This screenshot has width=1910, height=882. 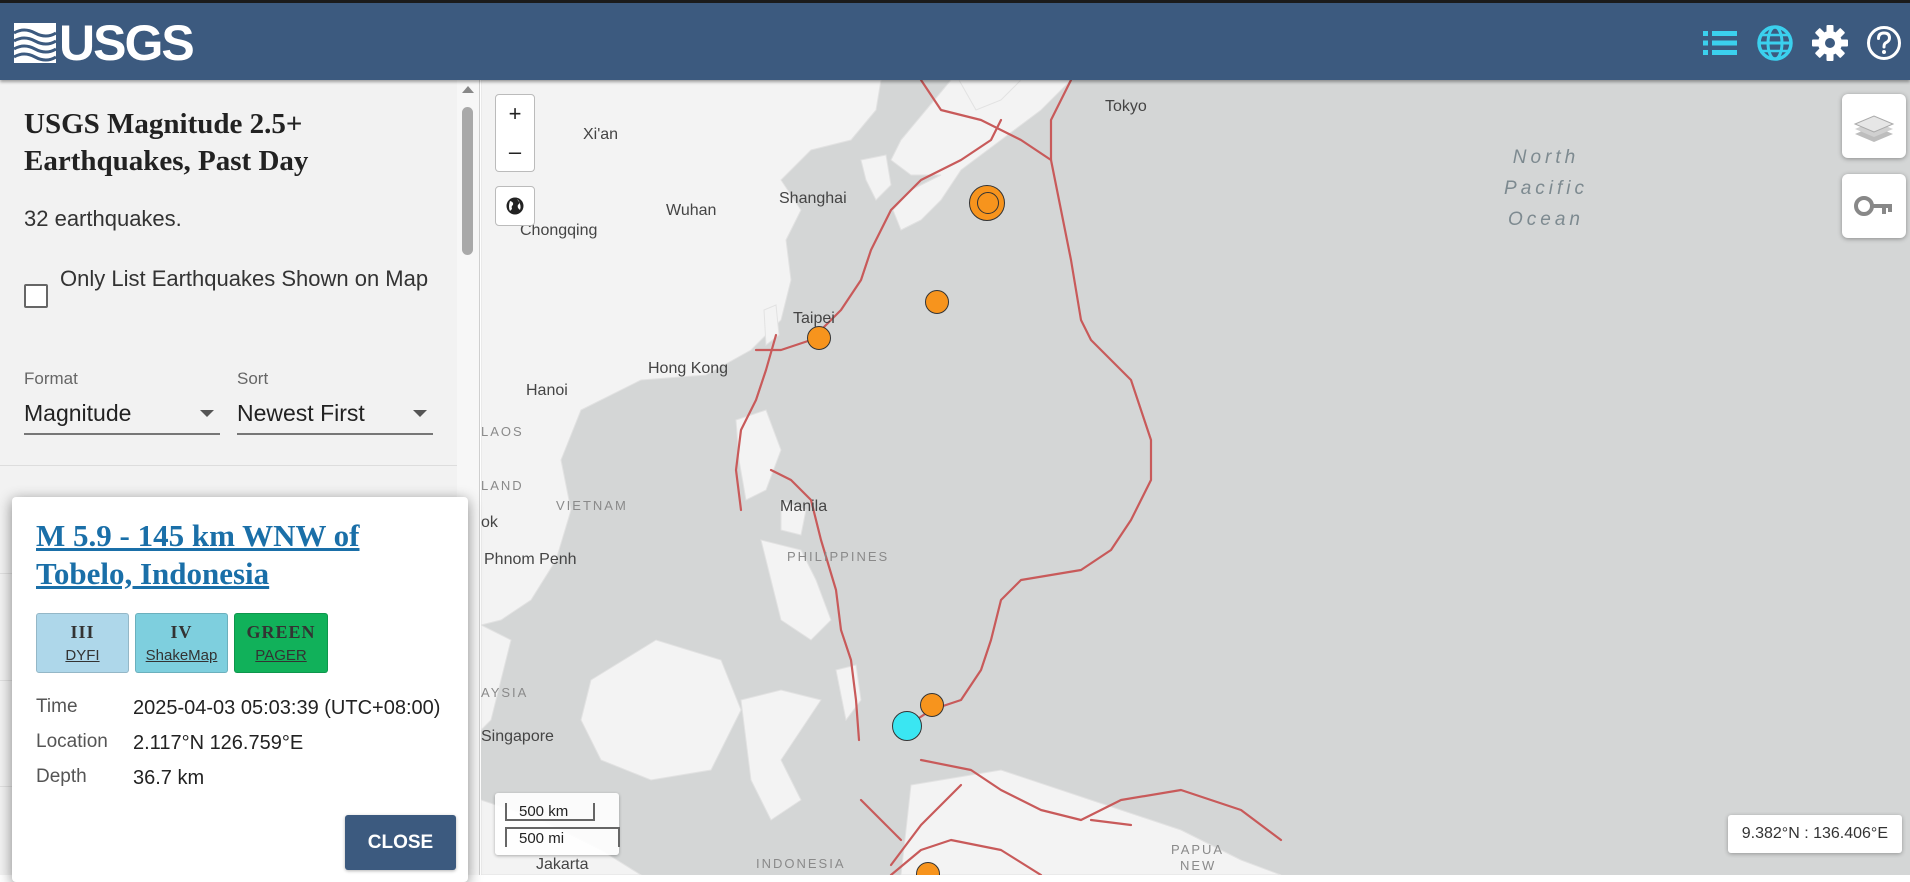 I want to click on place-label-jakarta: Jakarta, so click(x=562, y=864).